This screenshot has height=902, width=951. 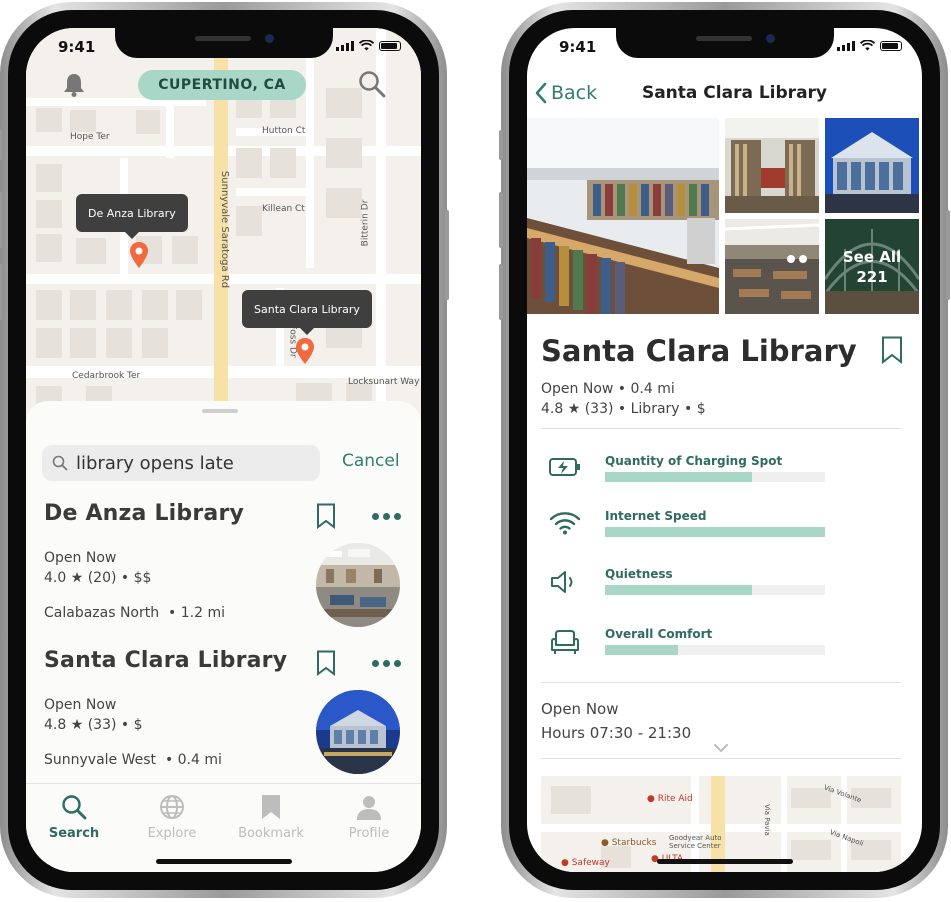 I want to click on cancel-button: Cancel, so click(x=371, y=461).